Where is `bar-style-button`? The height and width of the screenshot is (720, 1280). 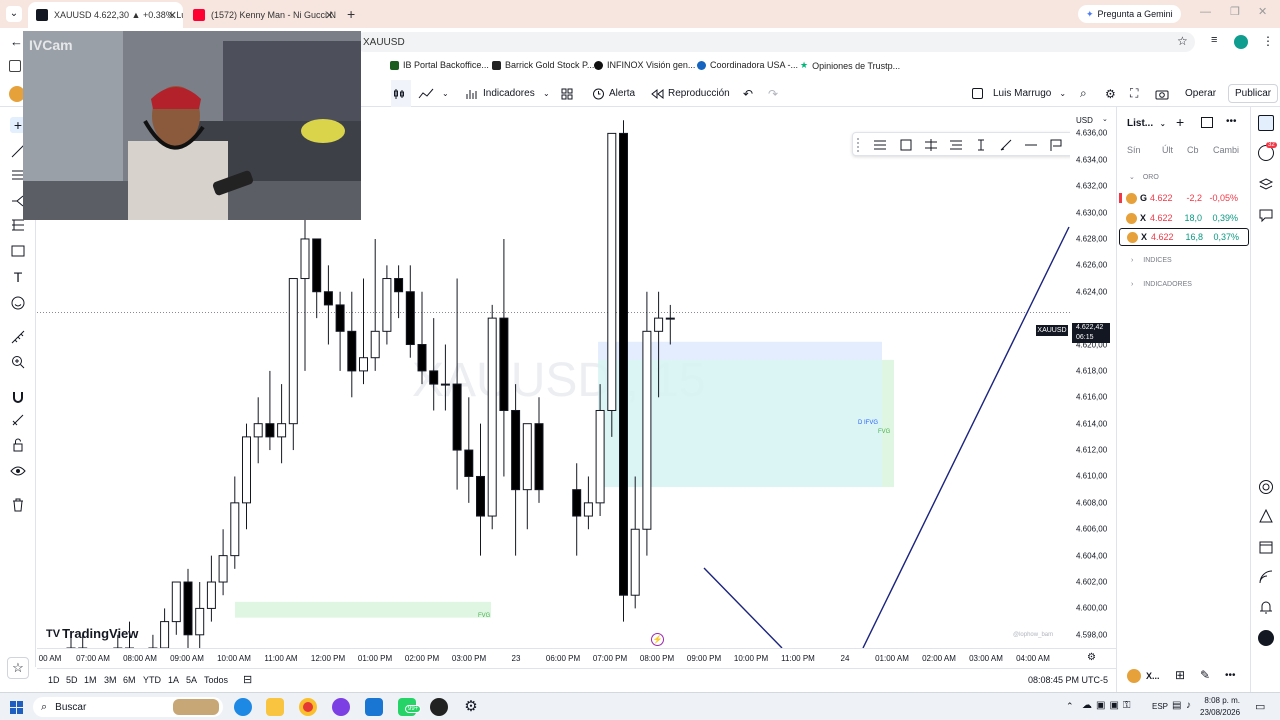
bar-style-button is located at coordinates (401, 93).